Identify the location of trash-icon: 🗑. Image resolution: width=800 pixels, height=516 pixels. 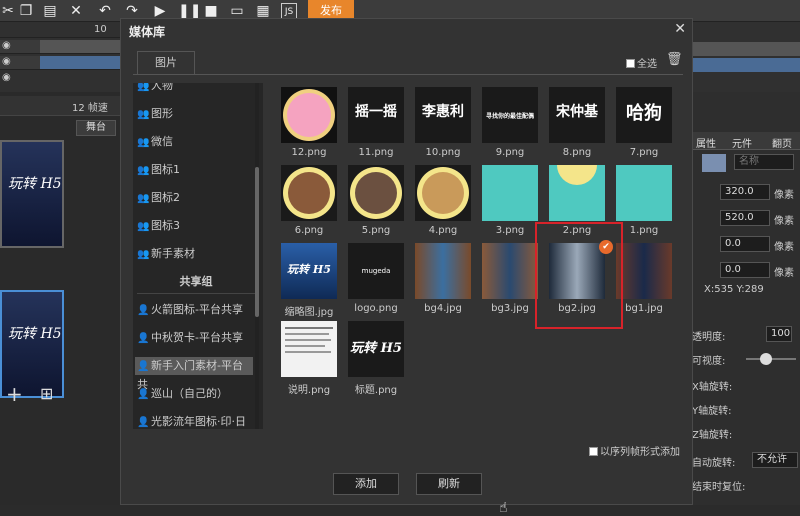
(674, 59).